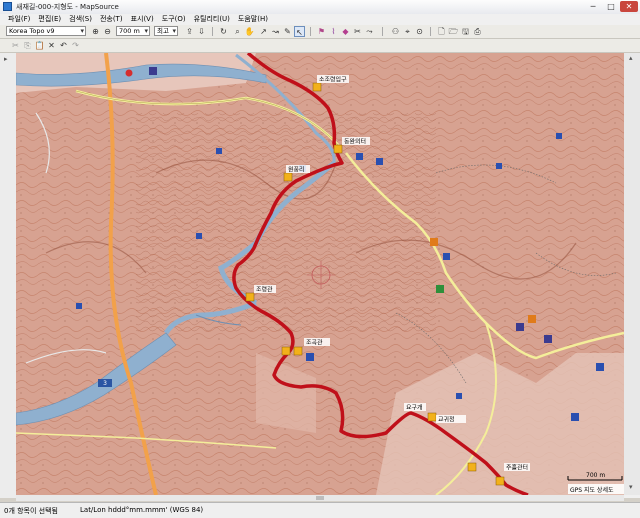 This screenshot has width=640, height=518. Describe the element at coordinates (333, 80) in the screenshot. I see `svg-text: 소조령입구` at that location.